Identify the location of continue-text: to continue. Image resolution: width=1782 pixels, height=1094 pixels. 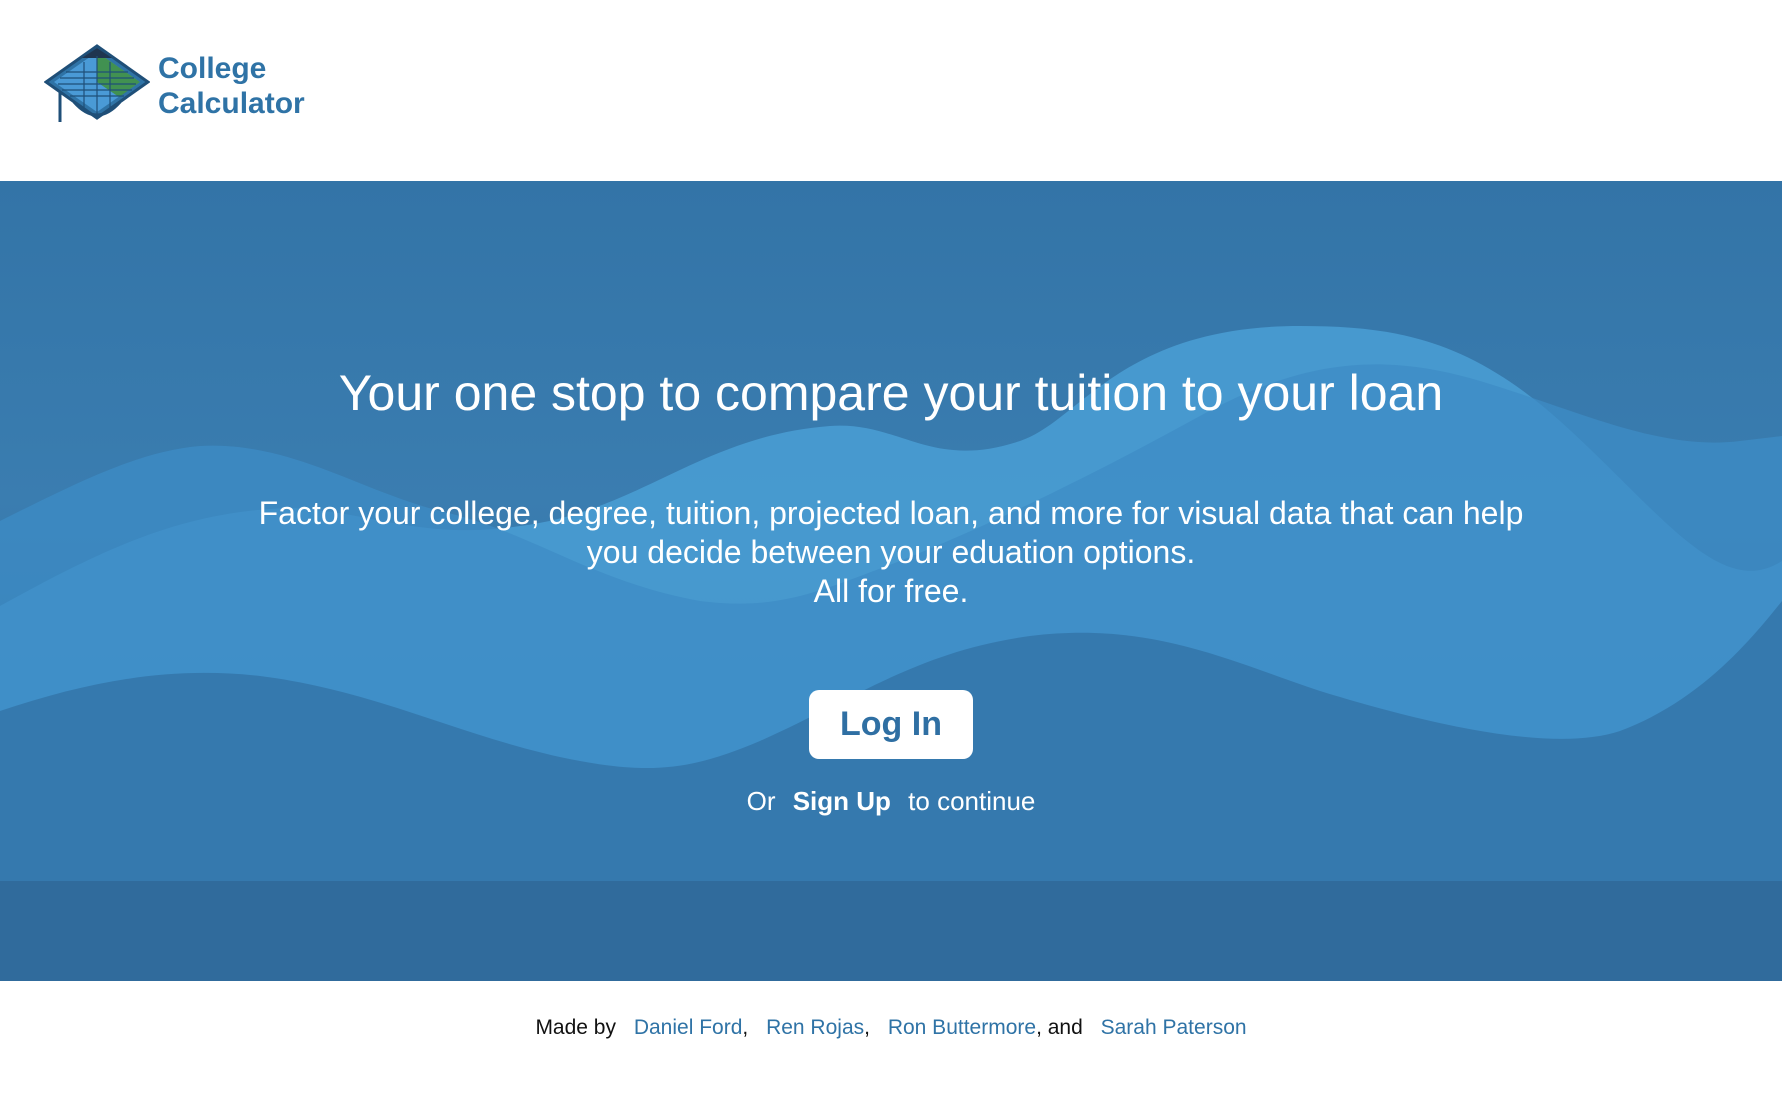
(972, 801).